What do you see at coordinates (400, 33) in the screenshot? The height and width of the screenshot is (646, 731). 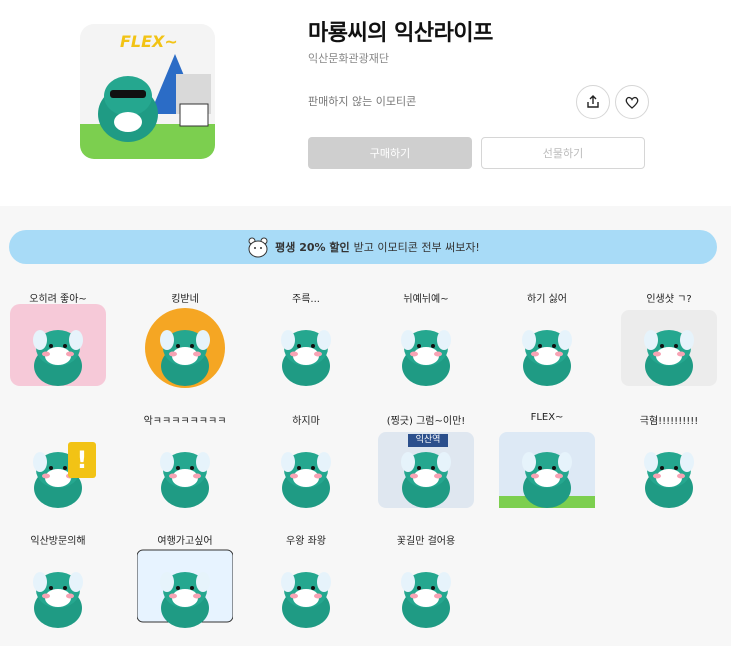 I see `emoticon-title: 마룡씨의 익산라이프` at bounding box center [400, 33].